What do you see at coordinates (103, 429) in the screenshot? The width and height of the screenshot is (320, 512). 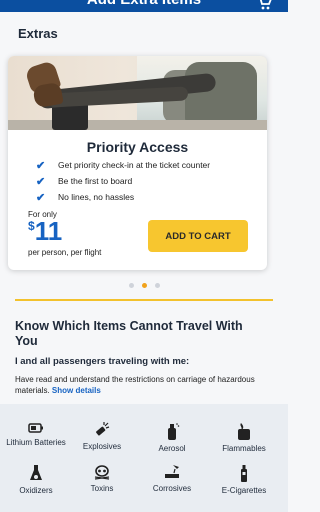 I see `explosives-icon` at bounding box center [103, 429].